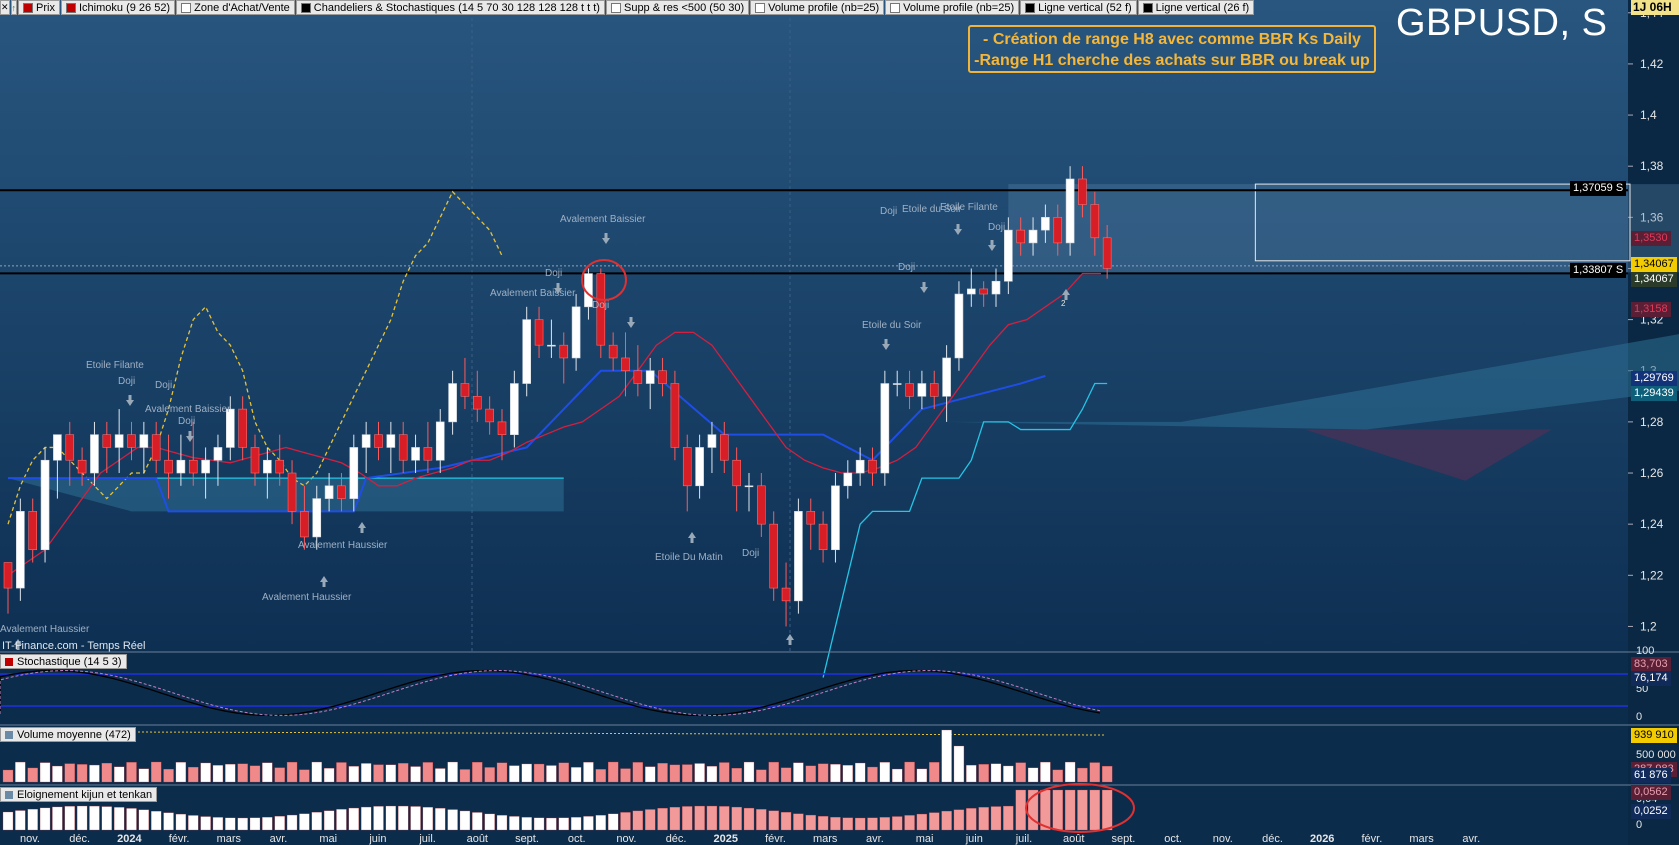  I want to click on time-axis-label: avr., so click(1471, 839).